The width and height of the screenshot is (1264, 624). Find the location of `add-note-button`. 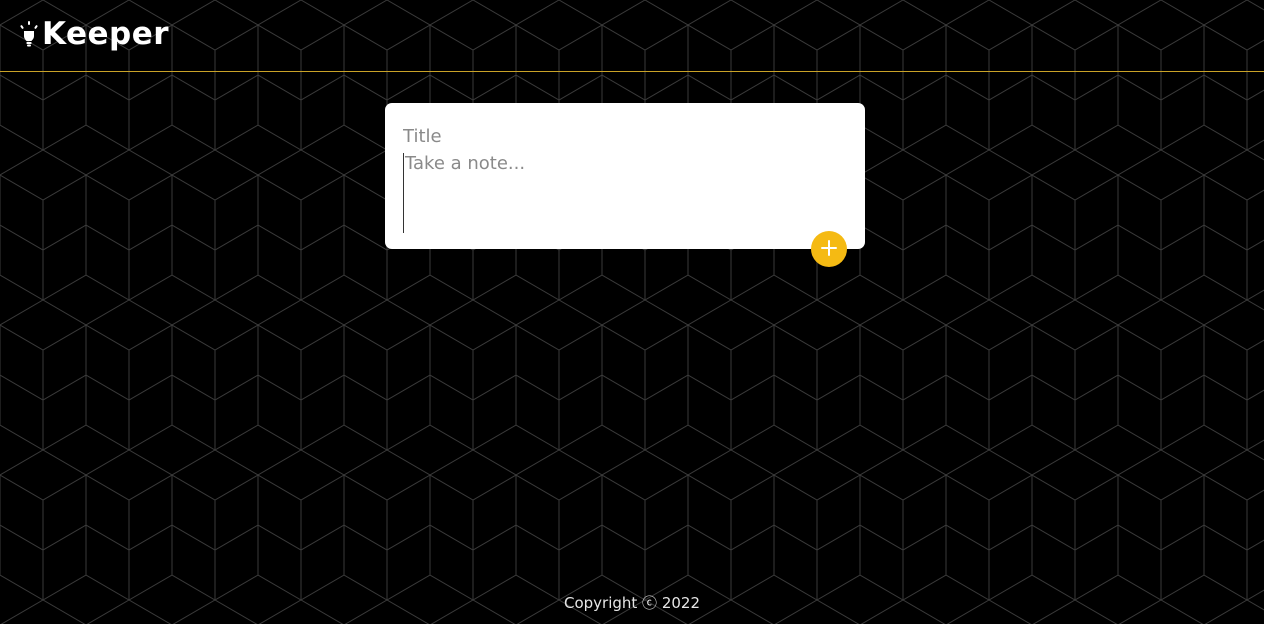

add-note-button is located at coordinates (829, 249).